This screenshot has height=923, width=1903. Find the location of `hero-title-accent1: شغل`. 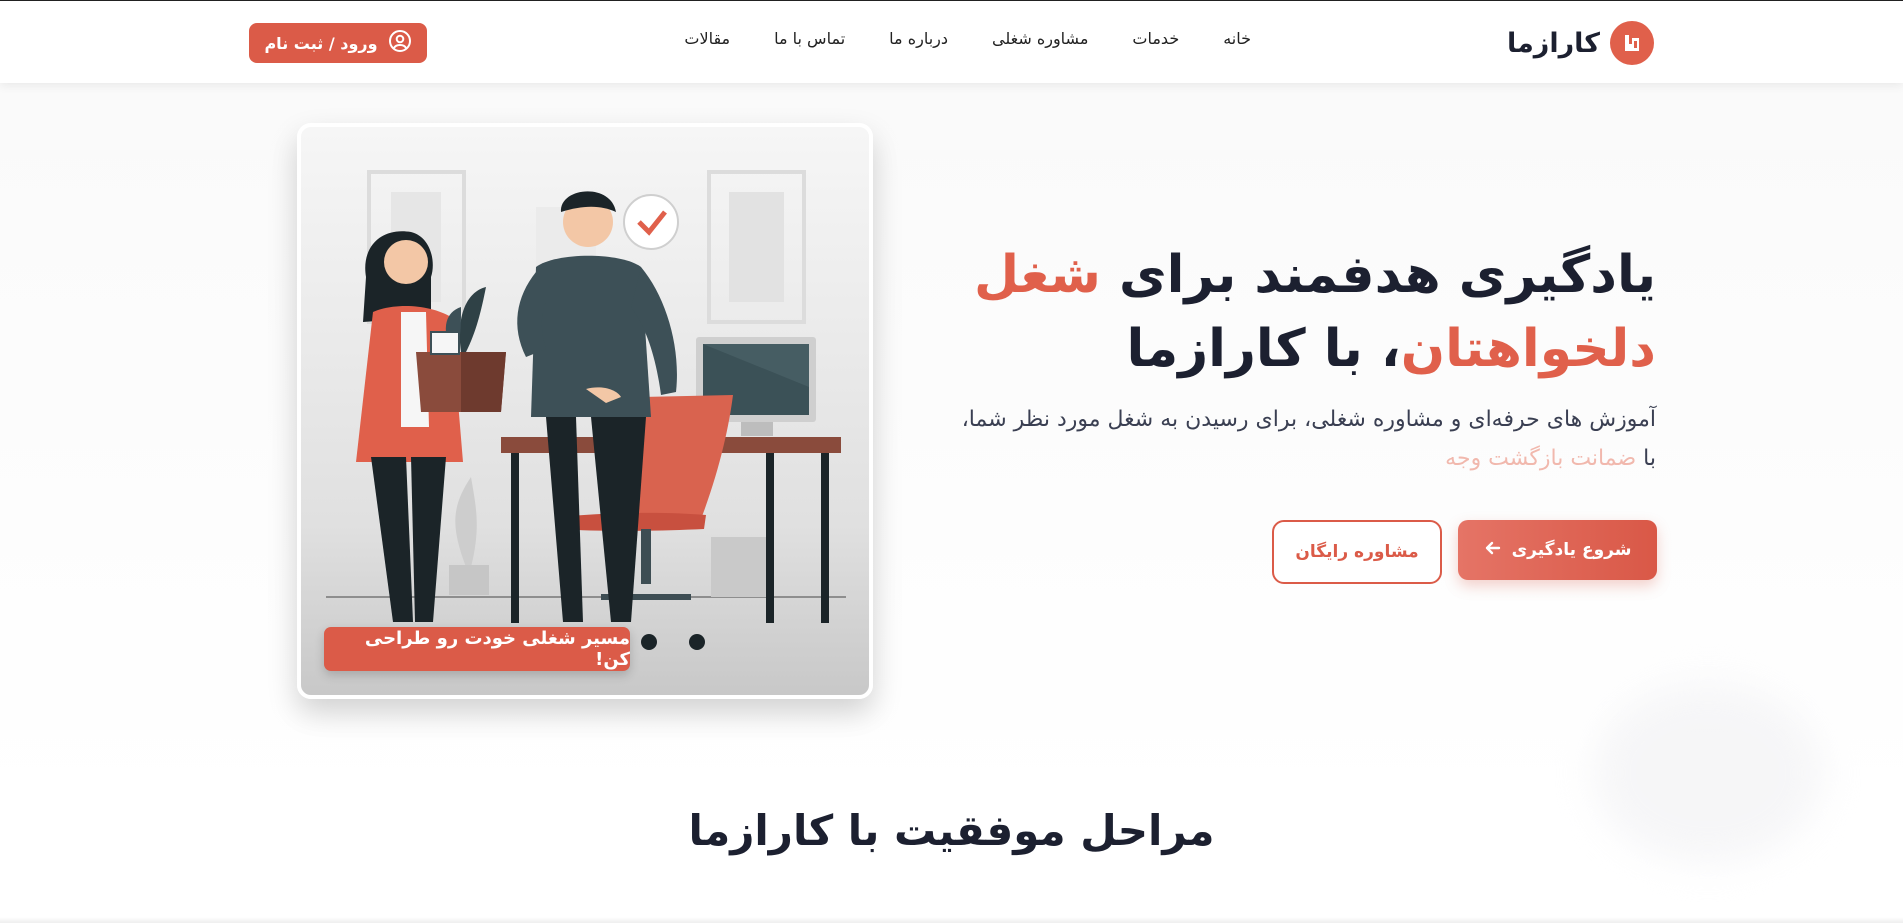

hero-title-accent1: شغل is located at coordinates (1037, 275).